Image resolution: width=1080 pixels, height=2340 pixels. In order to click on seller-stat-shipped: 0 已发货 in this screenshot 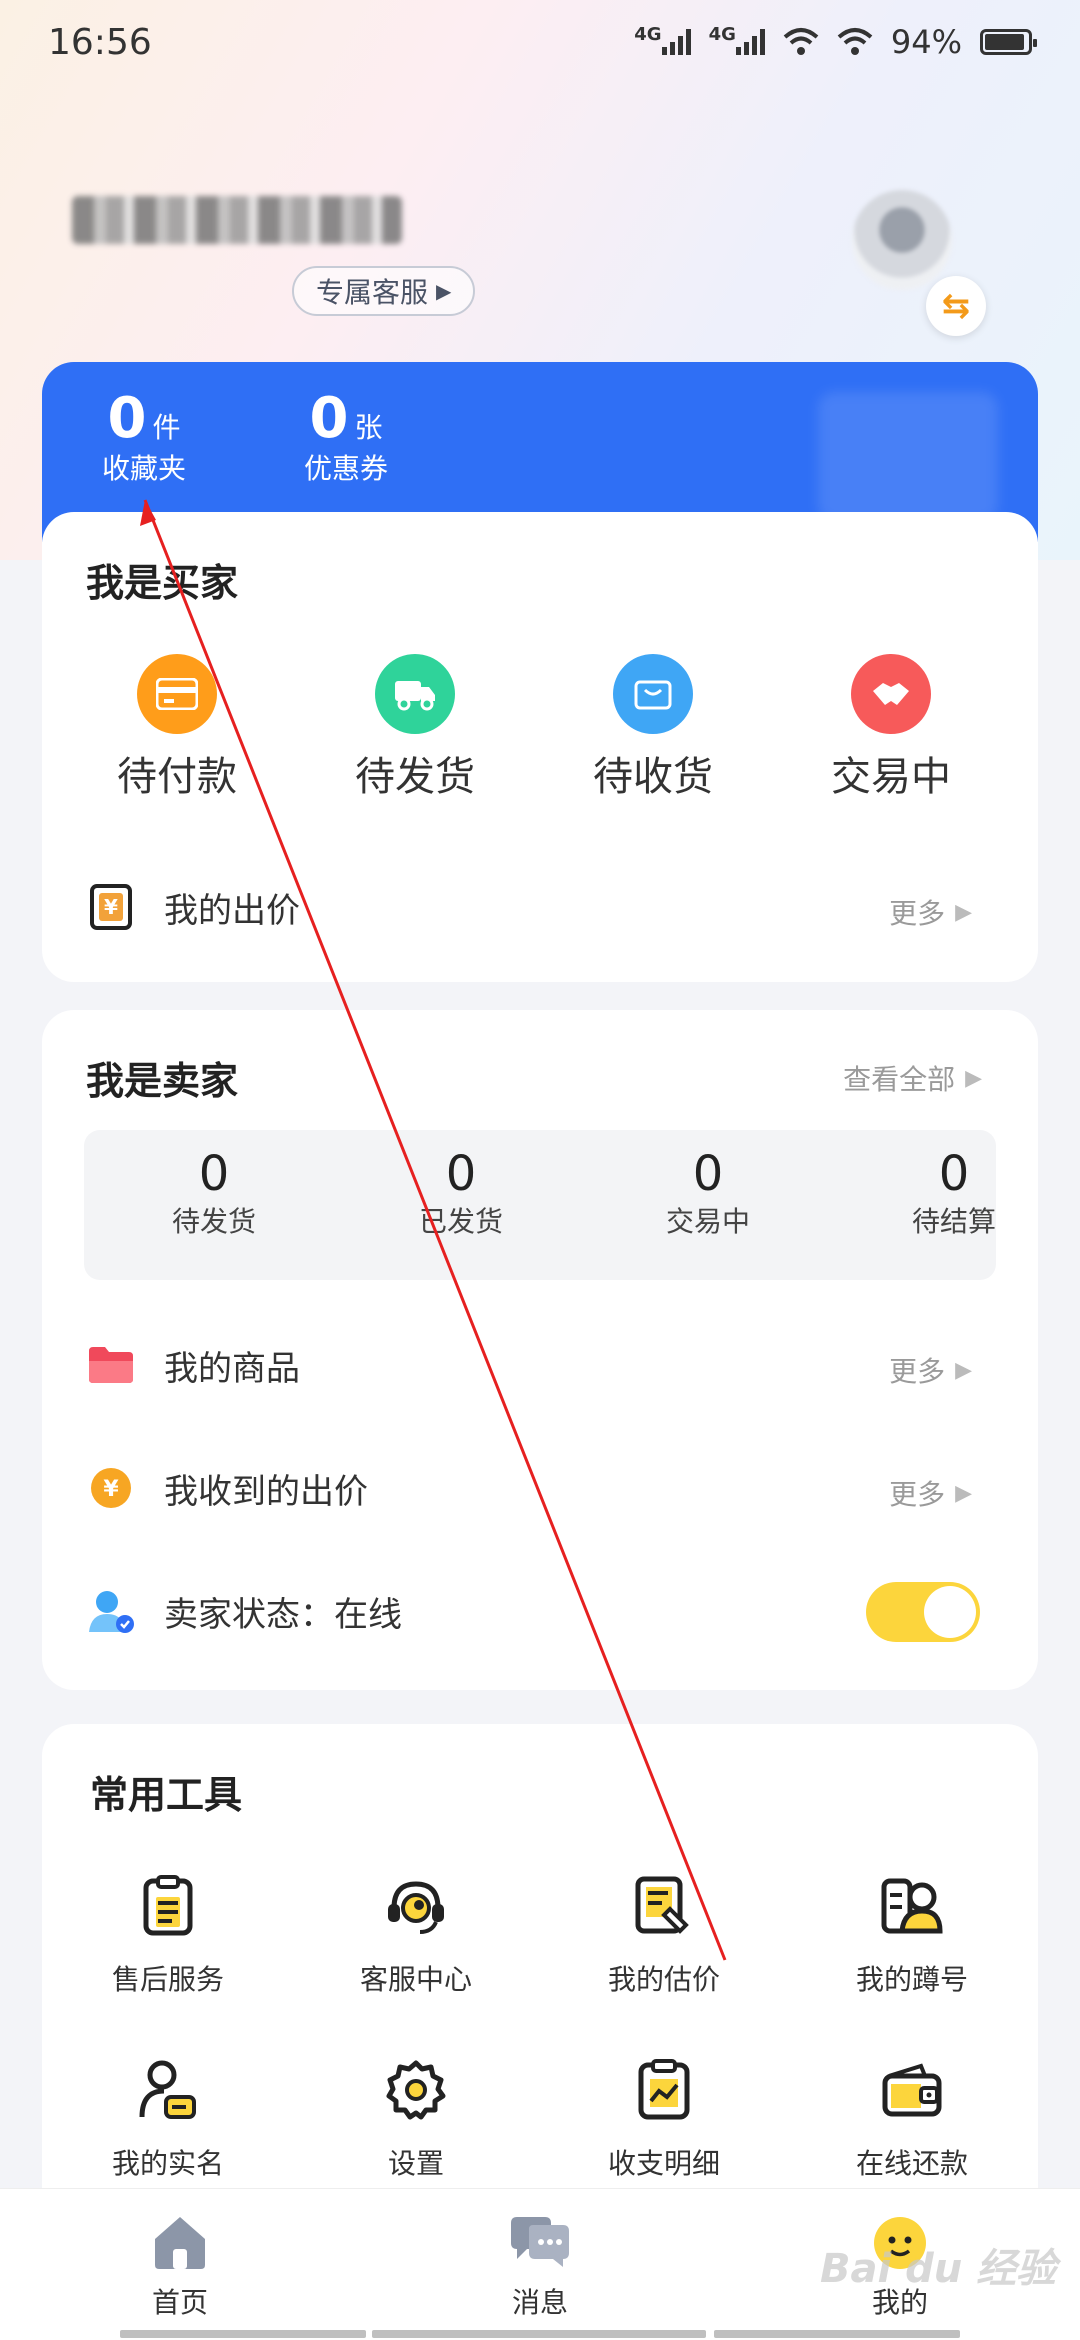, I will do `click(461, 1193)`.